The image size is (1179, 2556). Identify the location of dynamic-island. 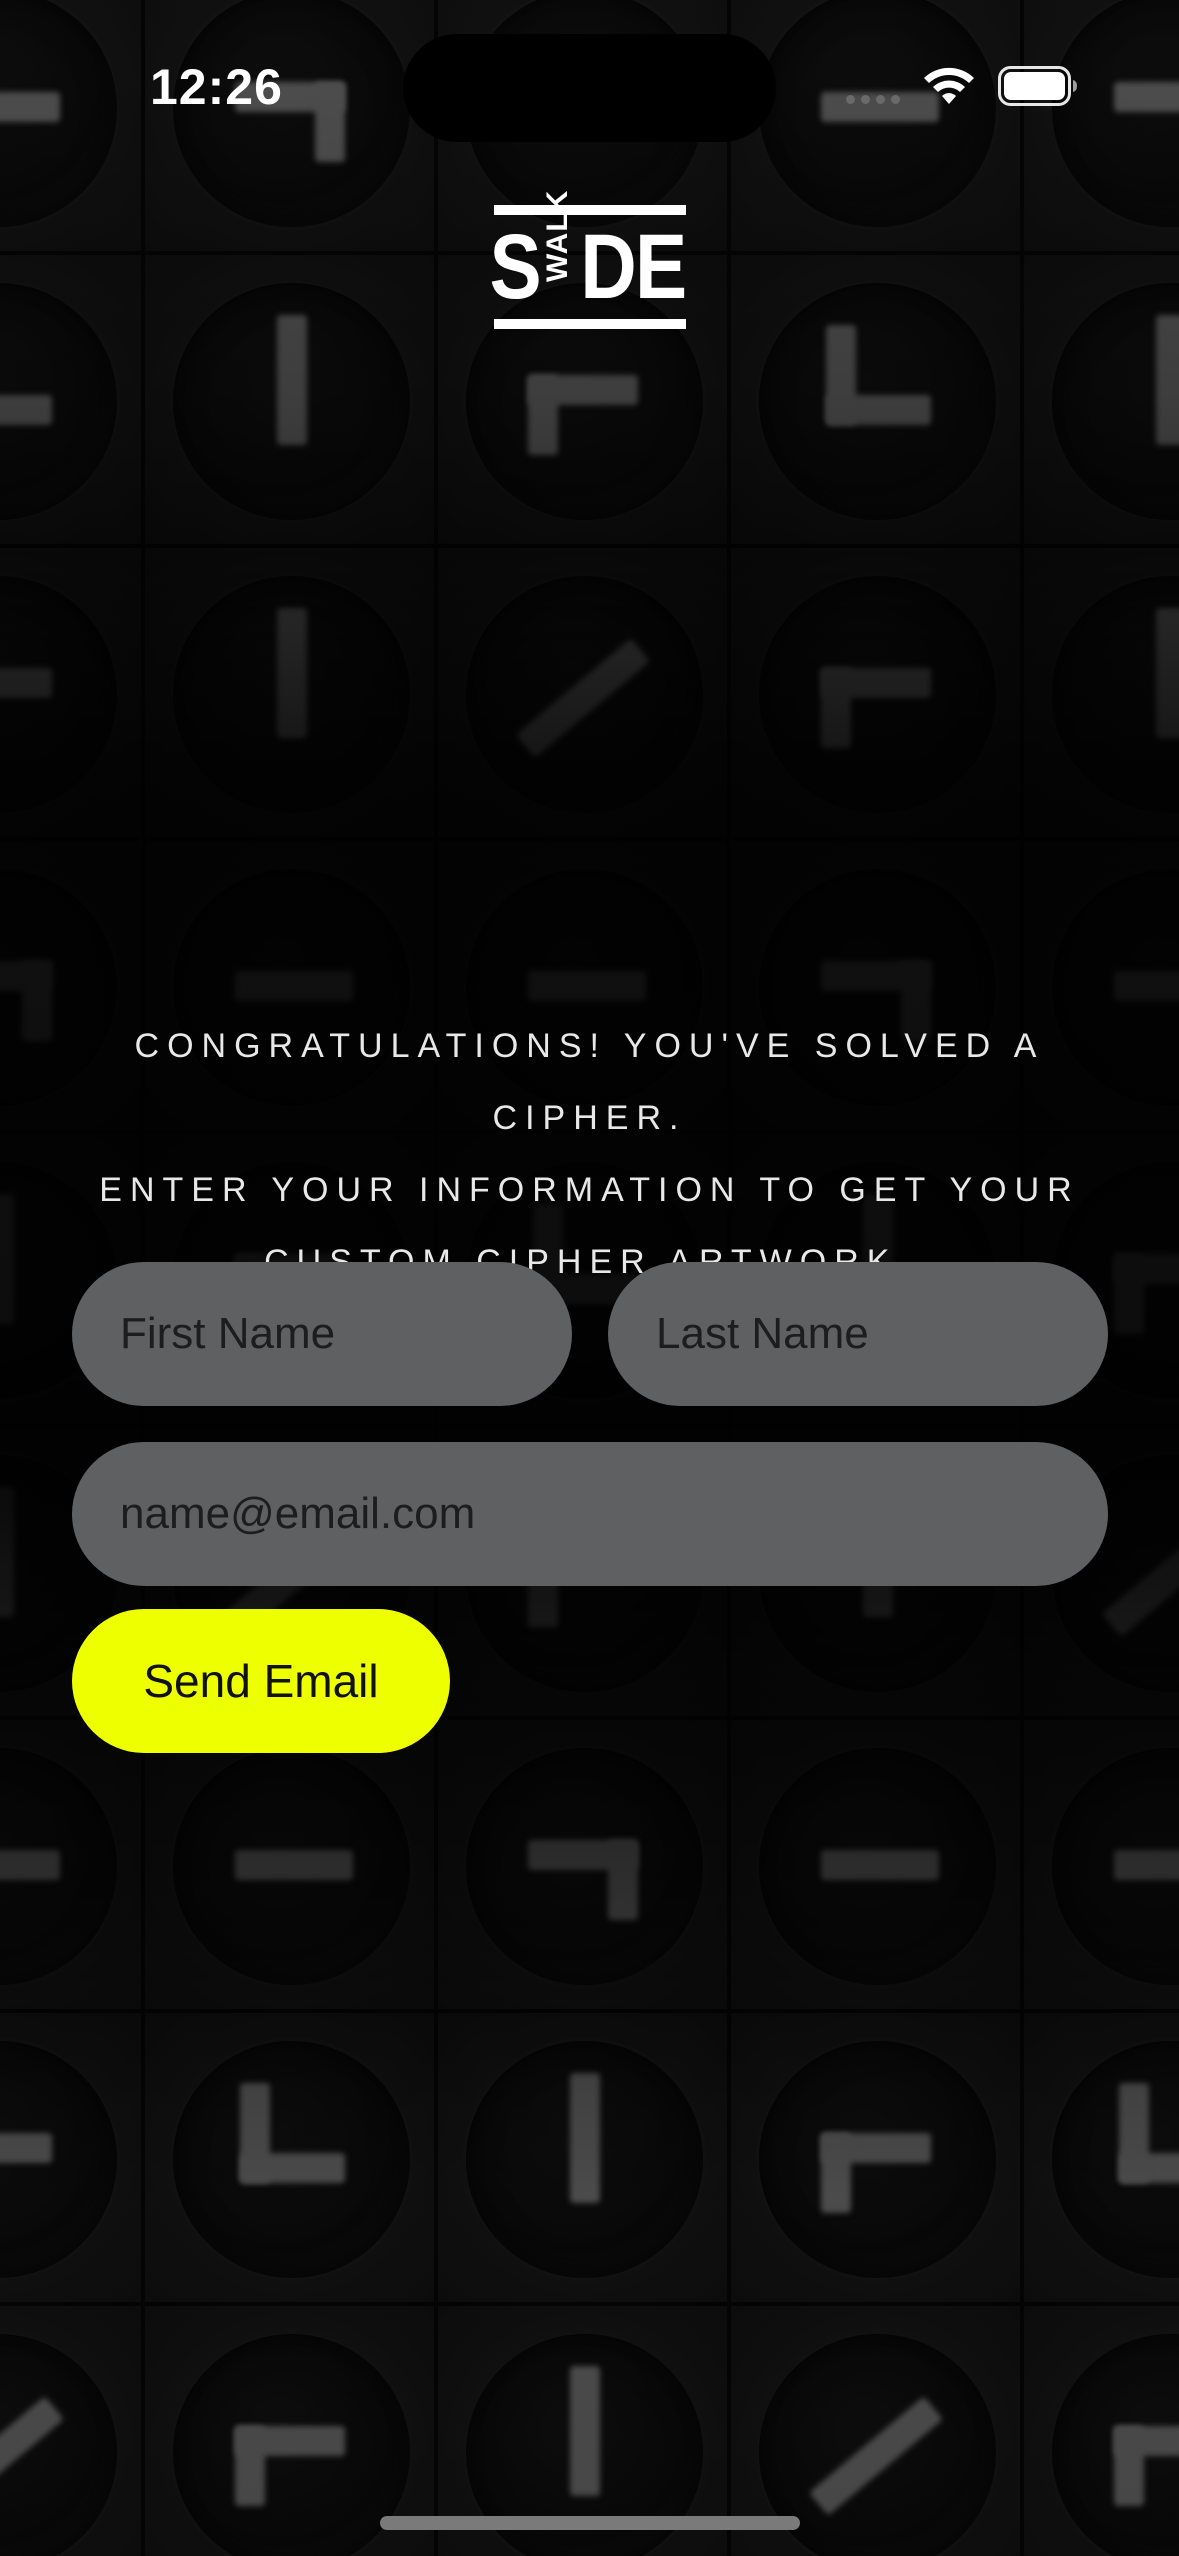
(589, 88).